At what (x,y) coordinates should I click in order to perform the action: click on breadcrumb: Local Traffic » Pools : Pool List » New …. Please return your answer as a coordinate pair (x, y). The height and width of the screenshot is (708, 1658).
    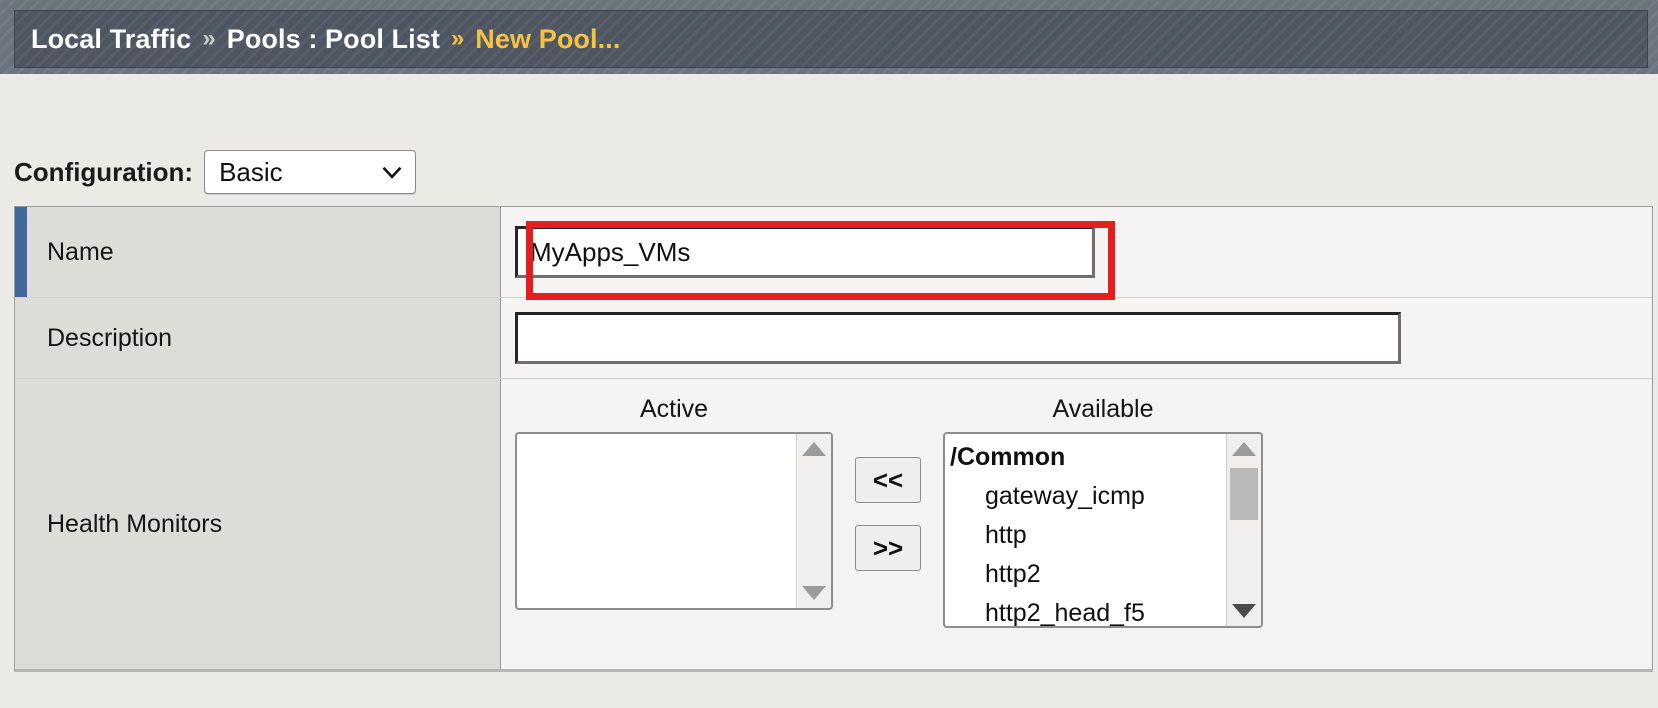
    Looking at the image, I should click on (831, 39).